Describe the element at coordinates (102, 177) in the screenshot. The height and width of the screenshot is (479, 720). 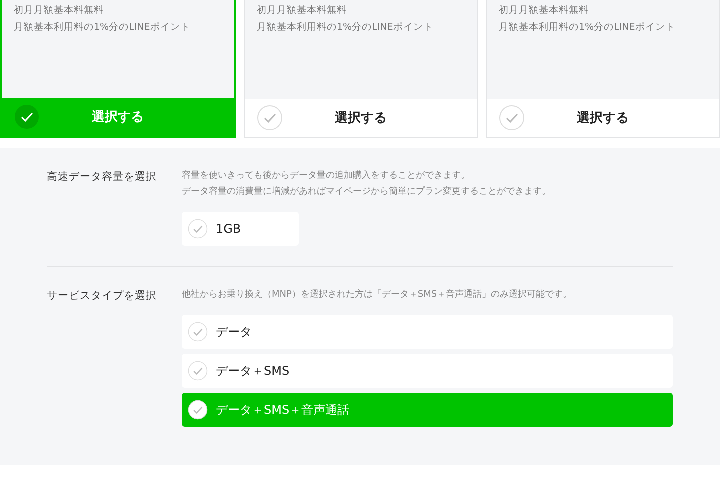
I see `section-label: 高速データ容量を選択` at that location.